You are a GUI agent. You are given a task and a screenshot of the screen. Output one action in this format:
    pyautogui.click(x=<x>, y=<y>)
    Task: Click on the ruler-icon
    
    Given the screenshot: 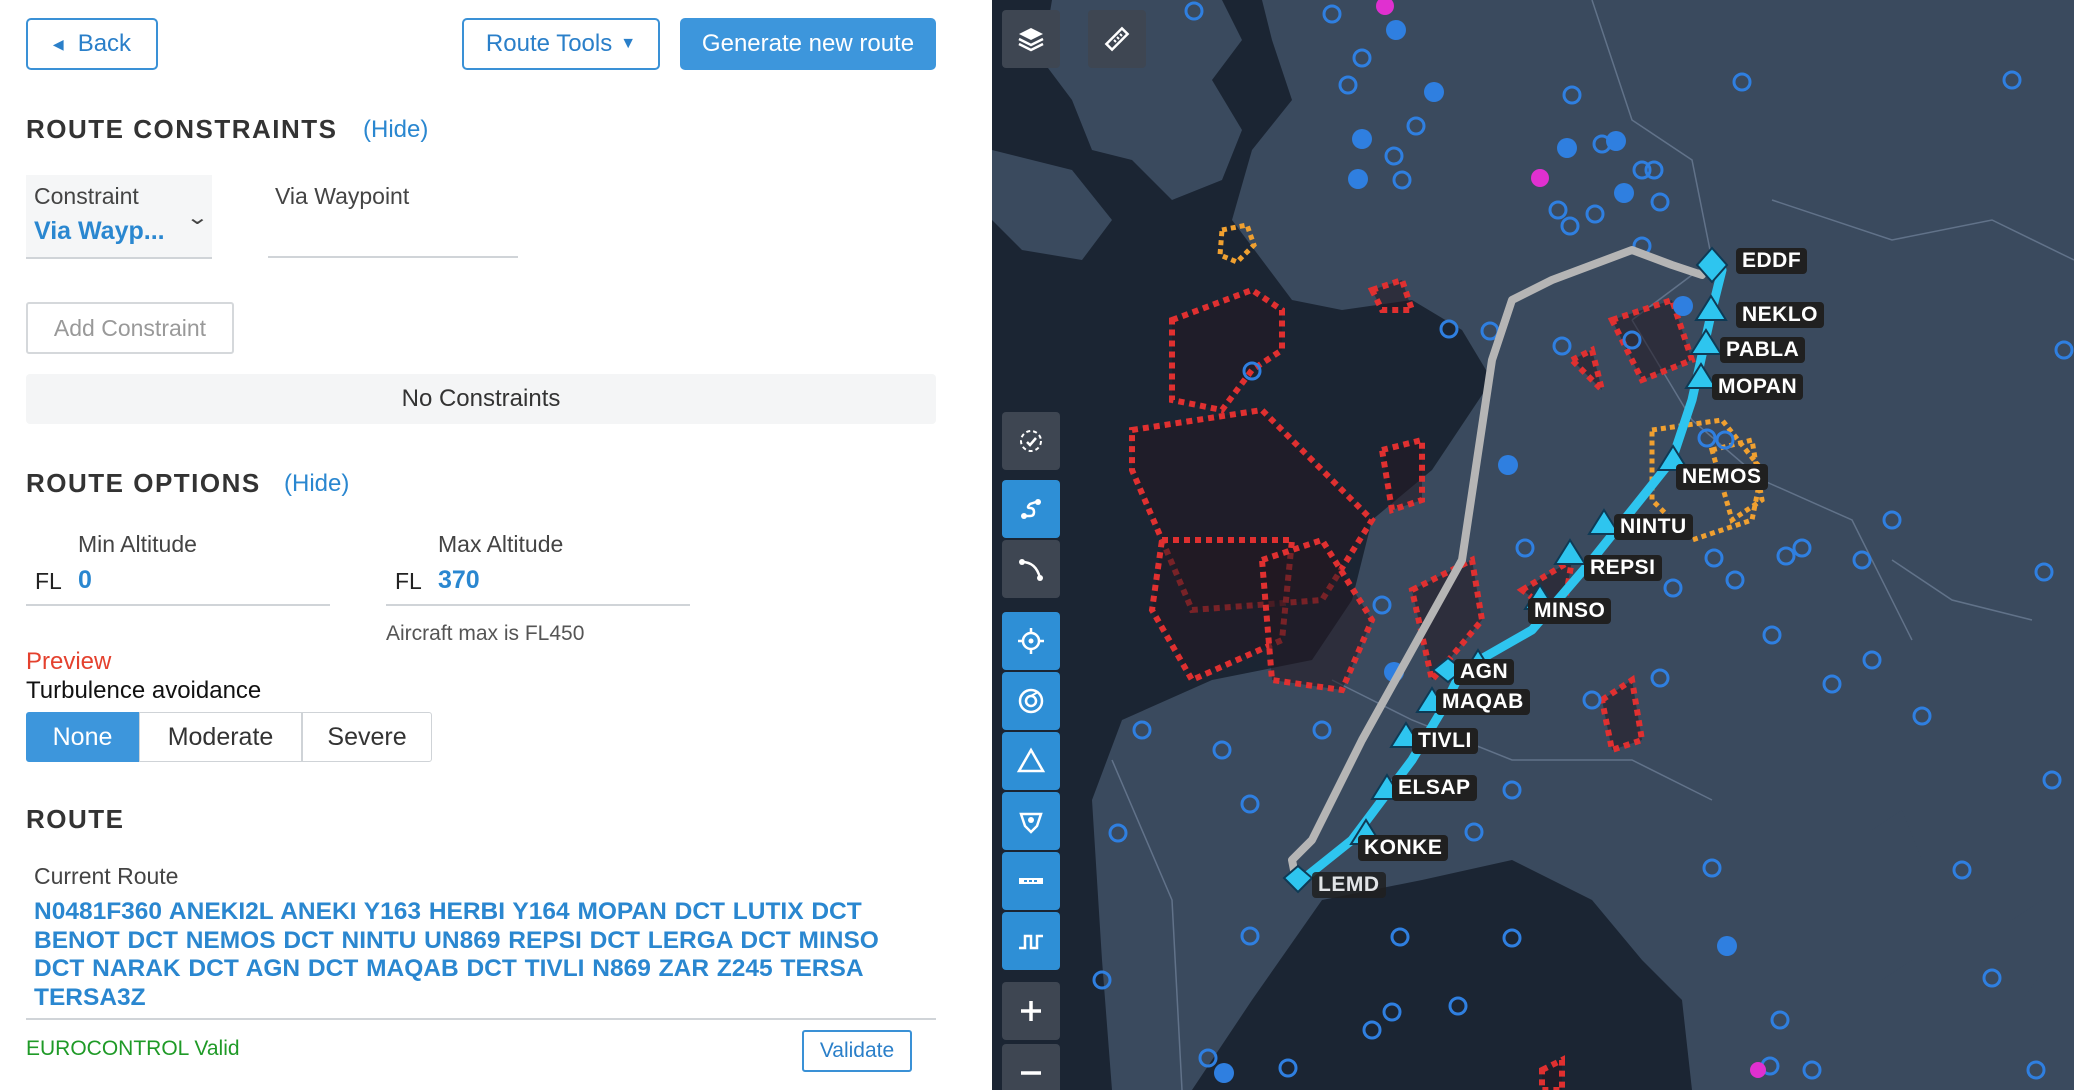 What is the action you would take?
    pyautogui.click(x=1117, y=39)
    